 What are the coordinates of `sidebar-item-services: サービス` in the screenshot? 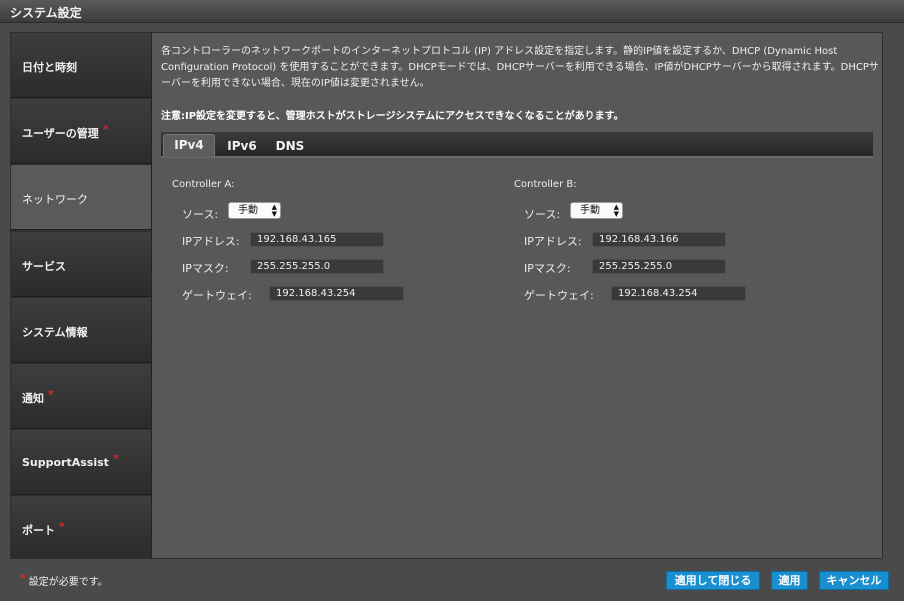 It's located at (81, 264).